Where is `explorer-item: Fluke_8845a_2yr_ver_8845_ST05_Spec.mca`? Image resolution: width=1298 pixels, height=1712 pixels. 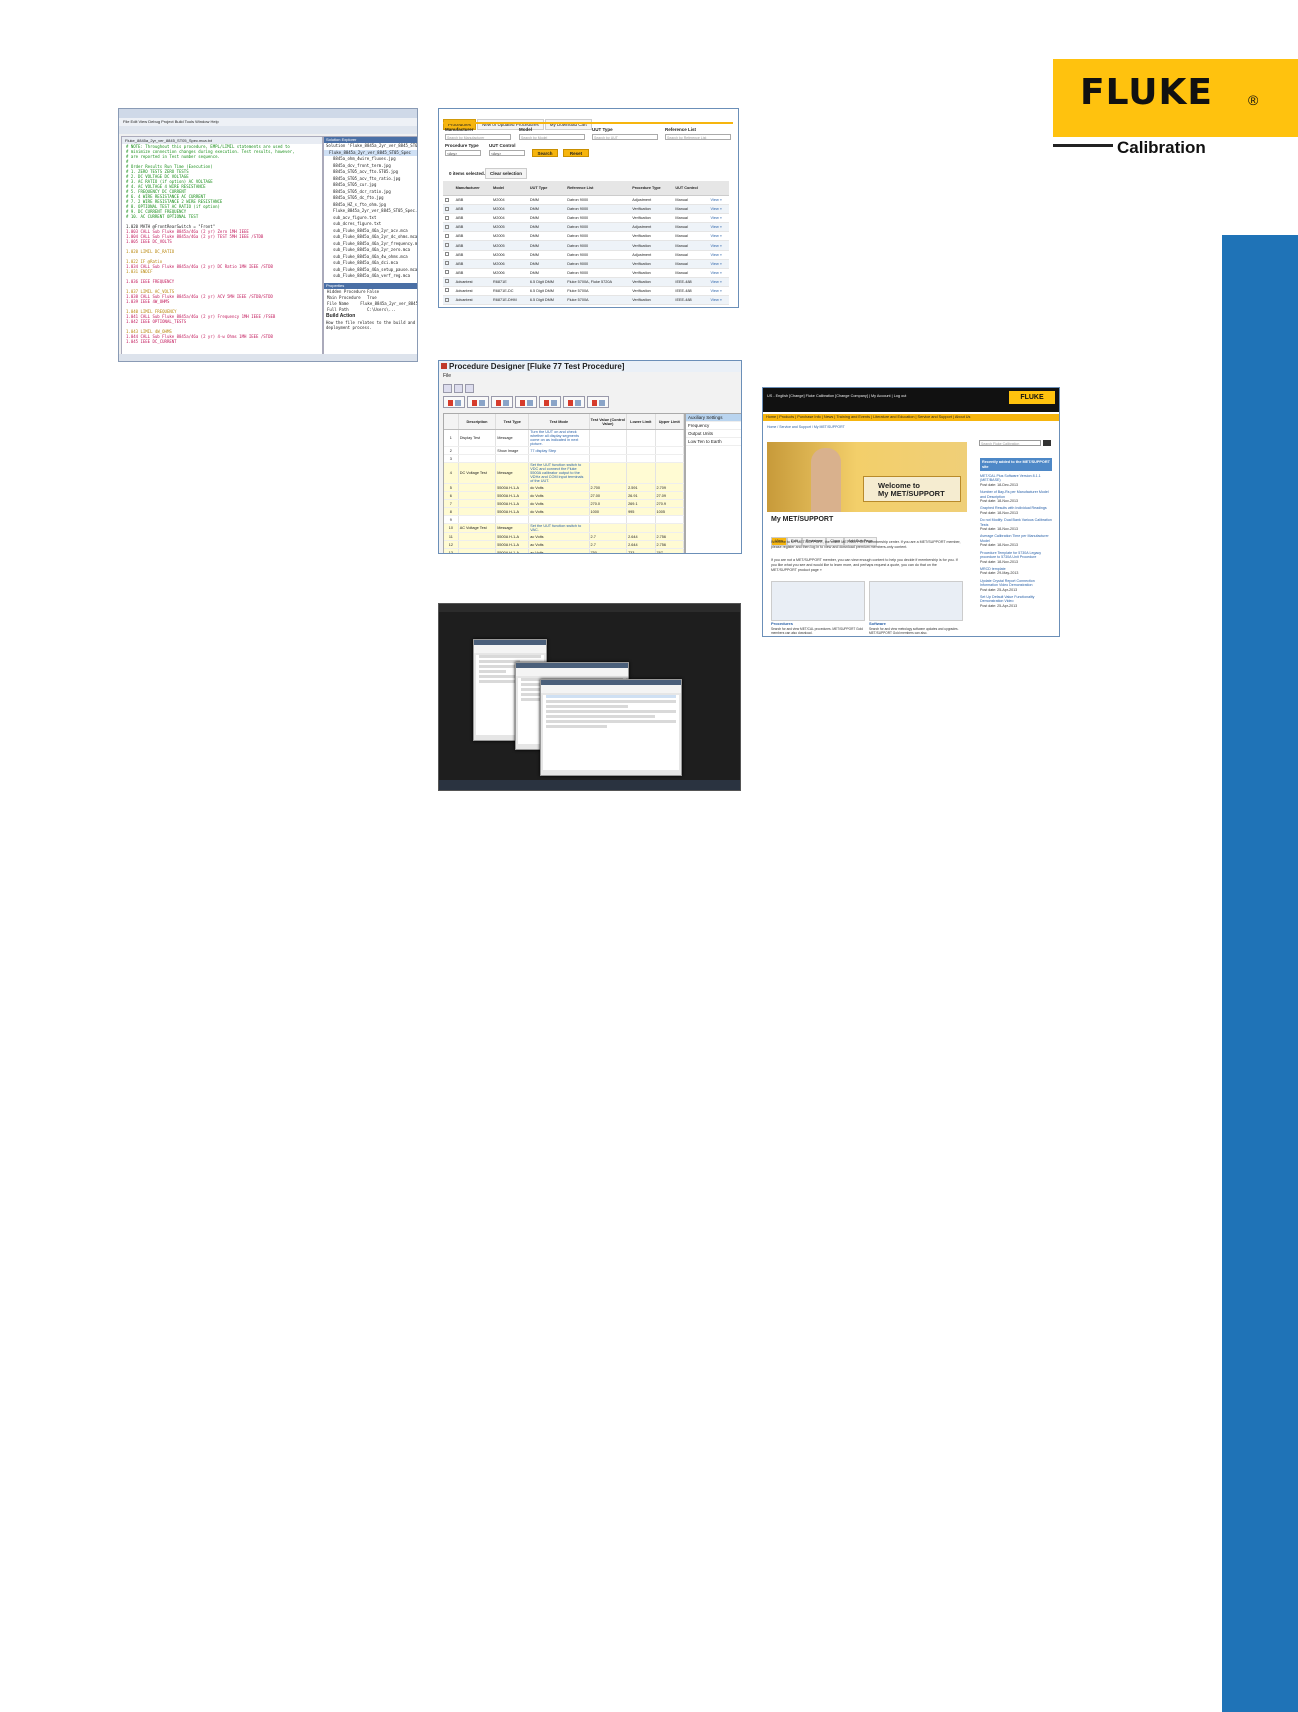 explorer-item: Fluke_8845a_2yr_ver_8845_ST05_Spec.mca is located at coordinates (370, 211).